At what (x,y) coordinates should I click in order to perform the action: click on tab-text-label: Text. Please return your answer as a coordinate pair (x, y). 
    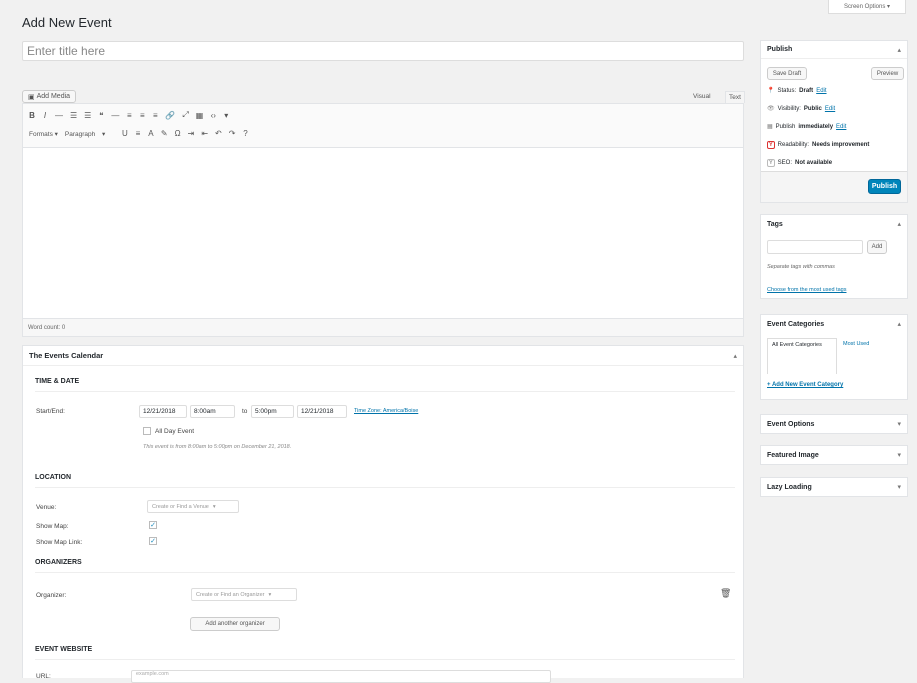
    Looking at the image, I should click on (735, 97).